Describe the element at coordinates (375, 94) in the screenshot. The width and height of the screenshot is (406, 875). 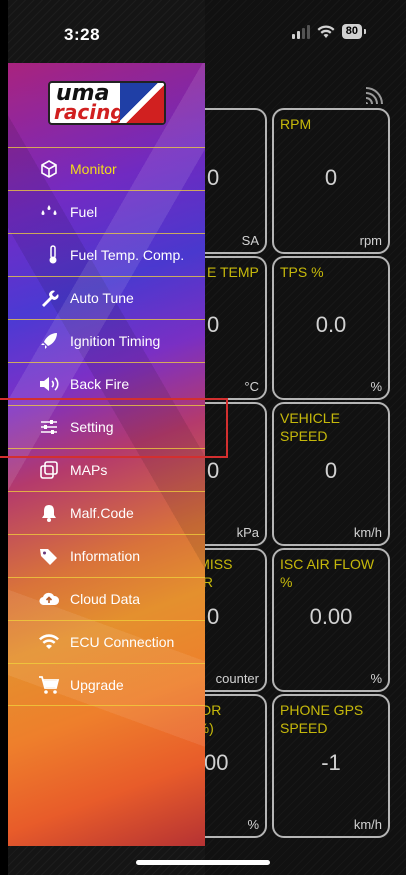
I see `cast-icon` at that location.